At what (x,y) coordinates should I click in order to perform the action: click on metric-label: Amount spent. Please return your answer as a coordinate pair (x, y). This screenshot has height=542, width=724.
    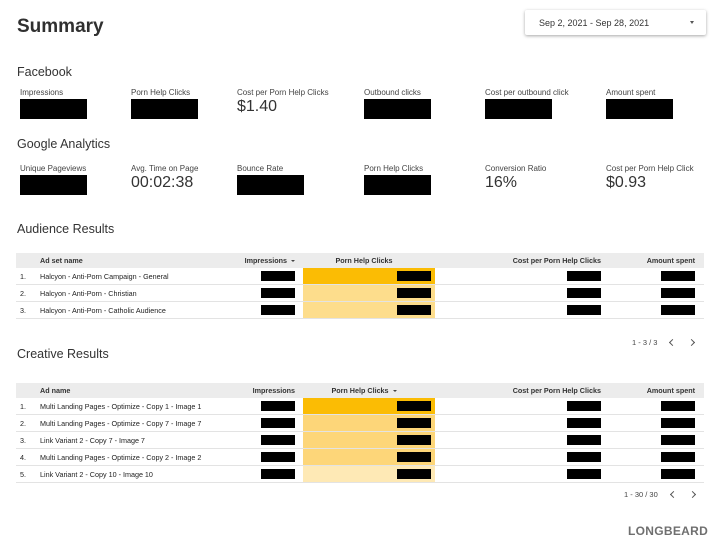
    Looking at the image, I should click on (631, 92).